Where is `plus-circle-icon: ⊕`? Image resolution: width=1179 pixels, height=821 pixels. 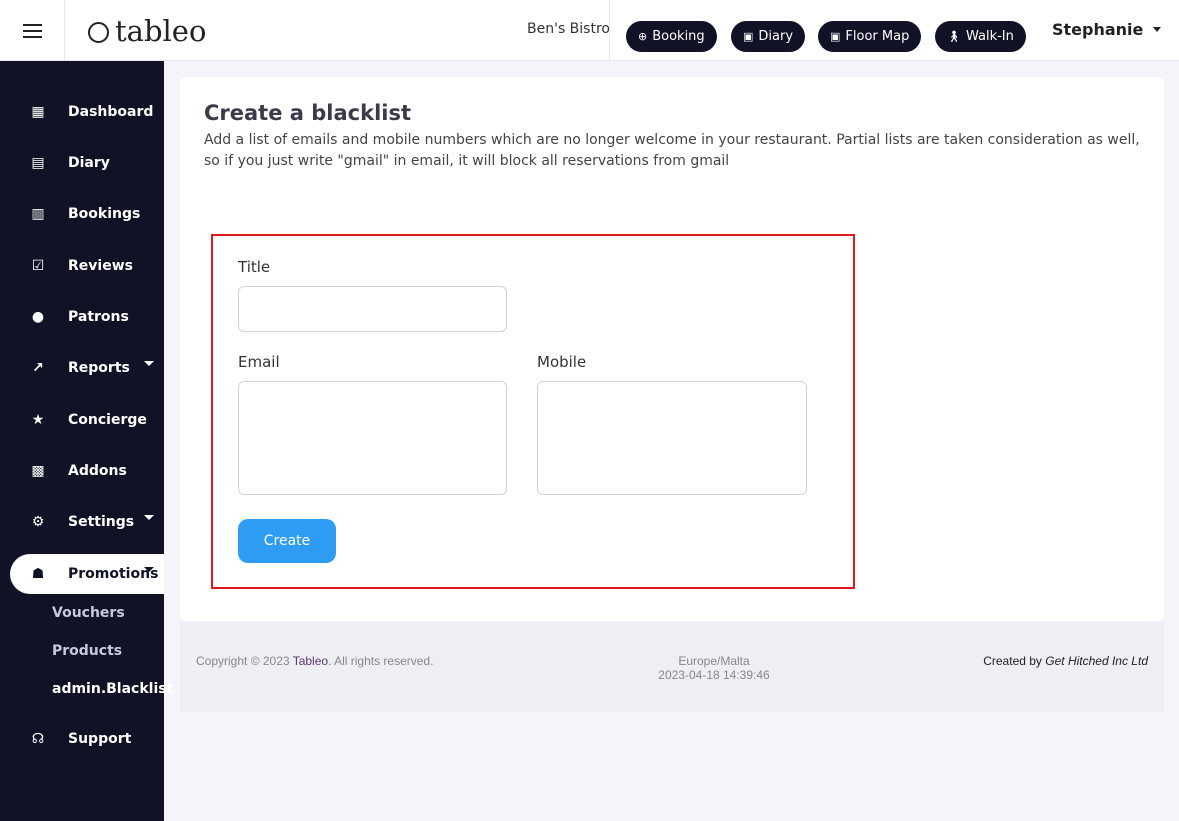
plus-circle-icon: ⊕ is located at coordinates (643, 36).